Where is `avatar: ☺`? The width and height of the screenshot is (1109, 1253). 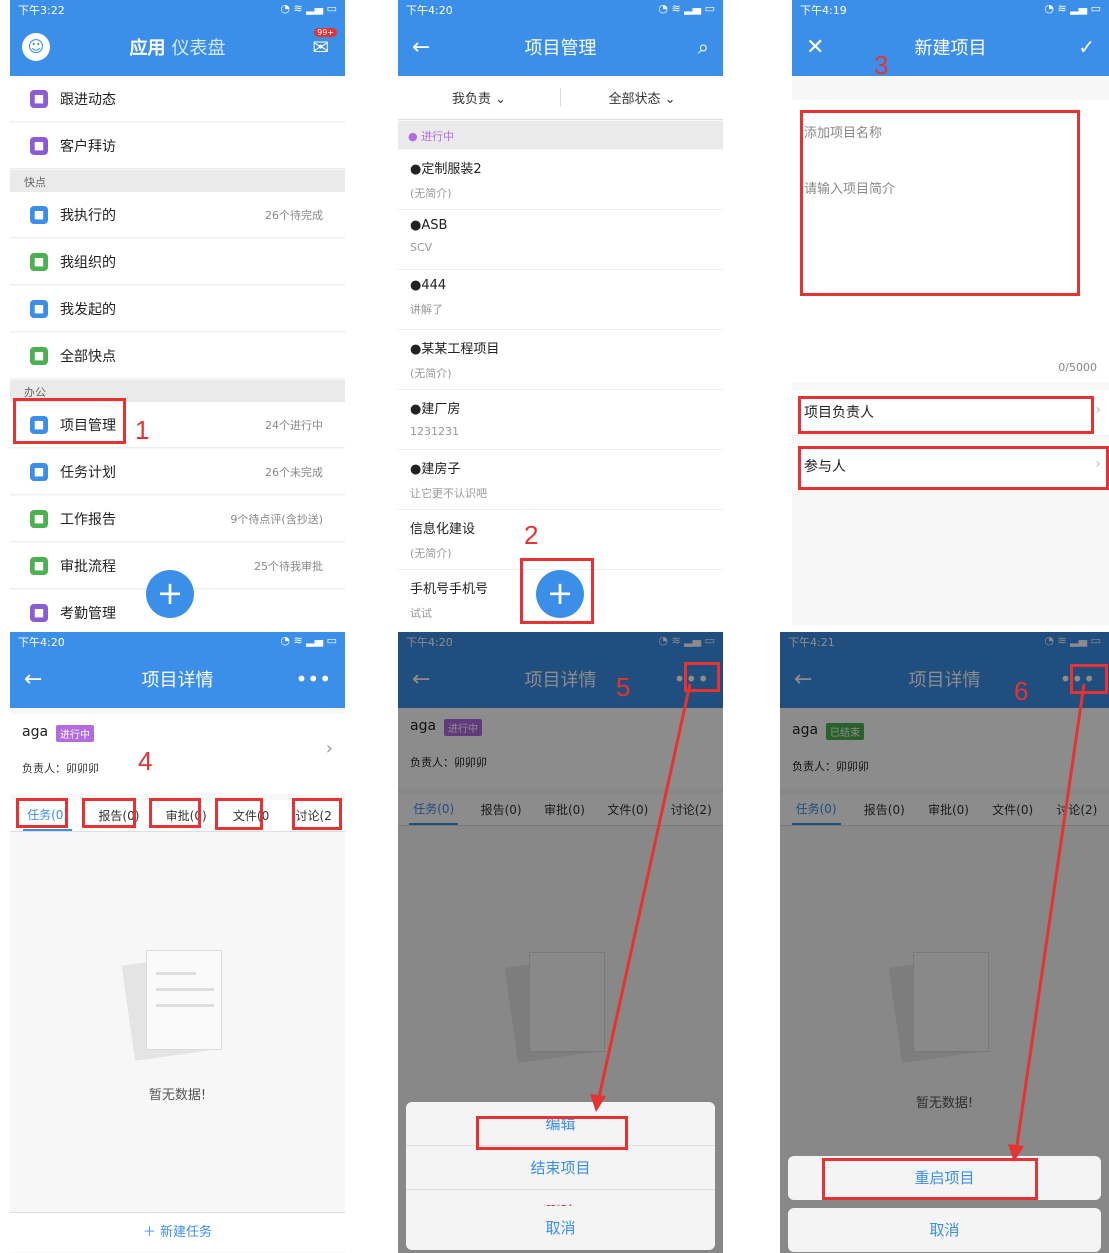
avatar: ☺ is located at coordinates (36, 47).